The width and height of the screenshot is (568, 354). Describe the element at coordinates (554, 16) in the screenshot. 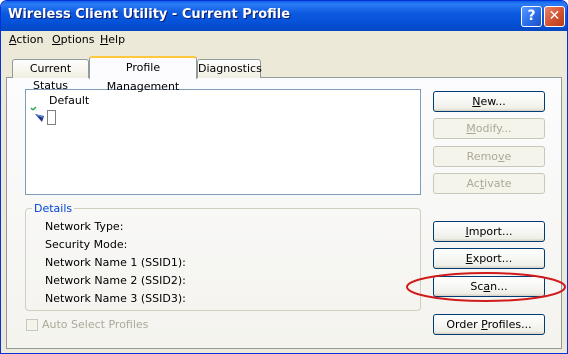

I see `close-button: ✕` at that location.